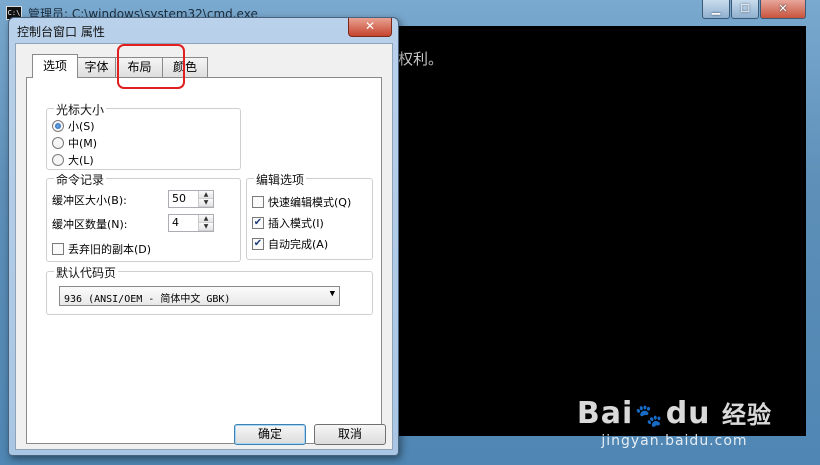  What do you see at coordinates (745, 9) in the screenshot?
I see `maximize-button: ☐` at bounding box center [745, 9].